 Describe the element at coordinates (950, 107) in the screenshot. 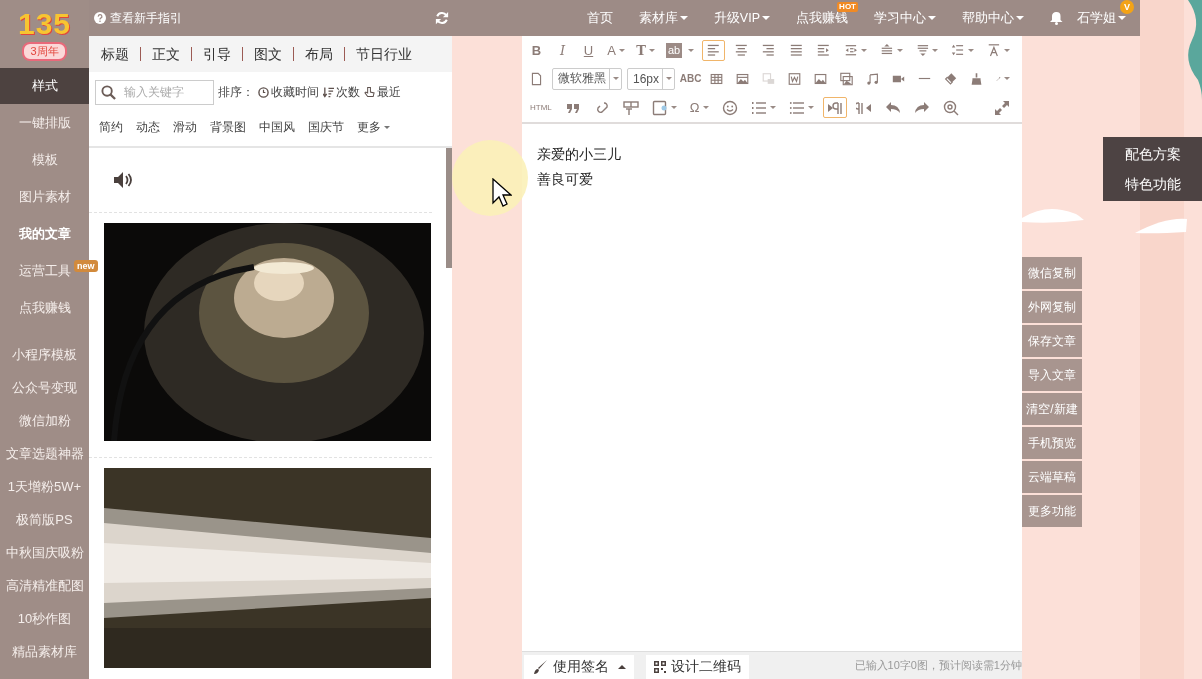

I see `find-icon` at that location.